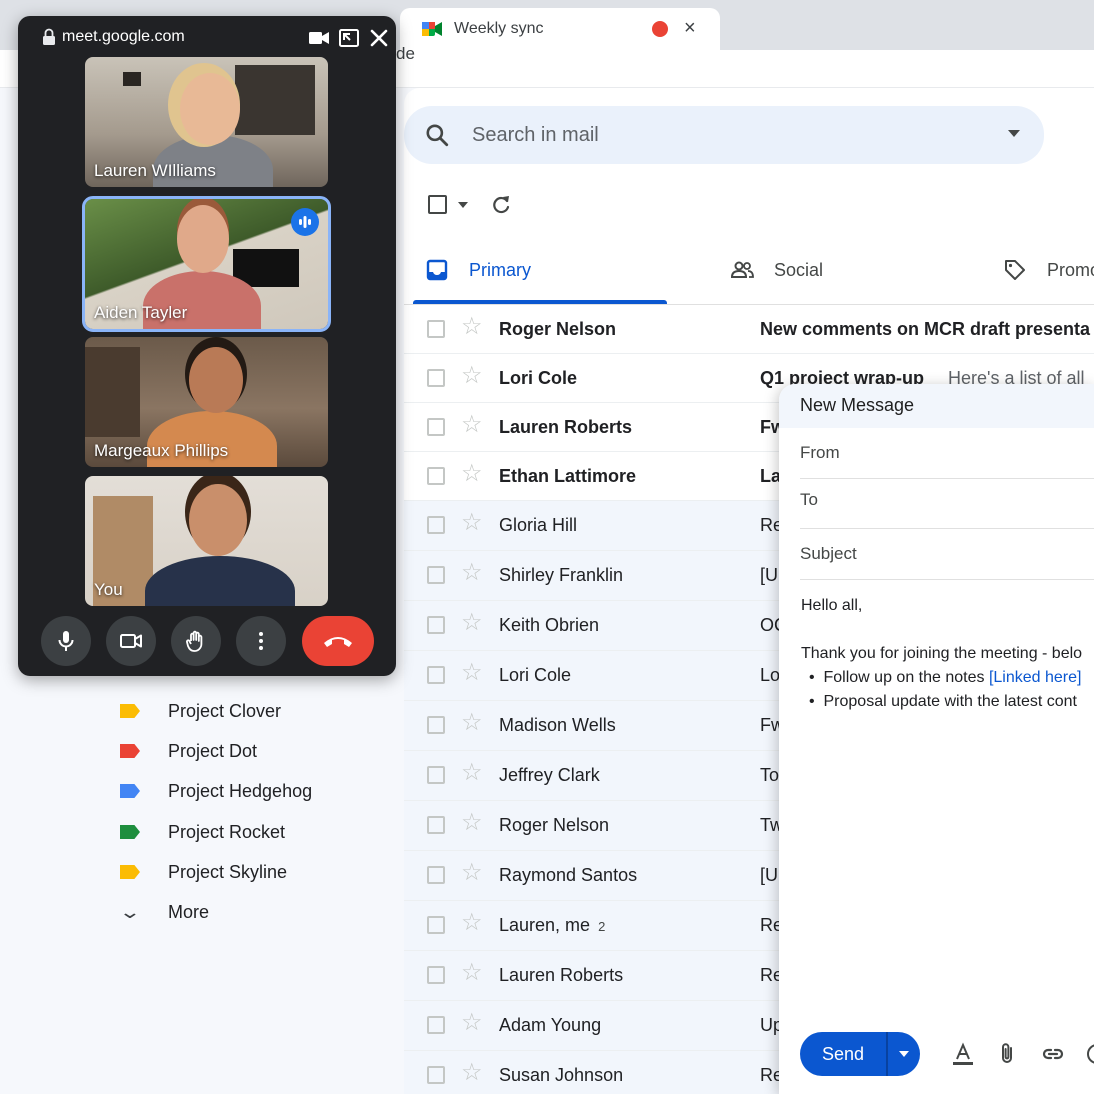 The height and width of the screenshot is (1094, 1094). Describe the element at coordinates (275, 100) in the screenshot. I see `bookshelf` at that location.